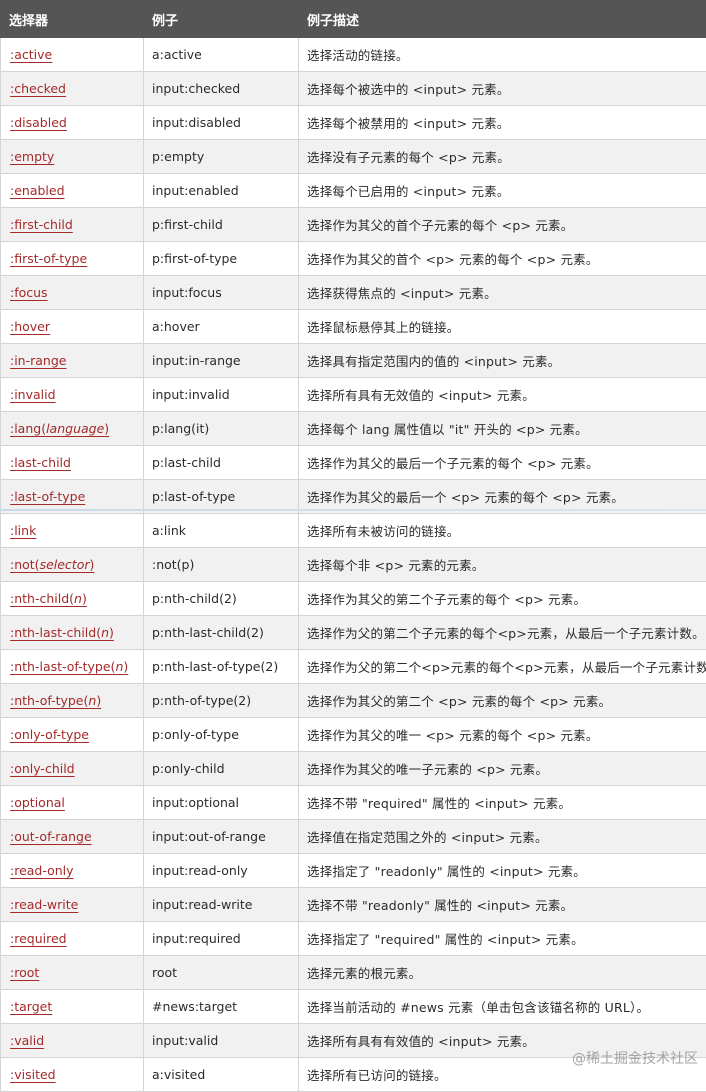 This screenshot has height=1092, width=706. What do you see at coordinates (55, 632) in the screenshot?
I see `selector-name: :nth-last-child(` at bounding box center [55, 632].